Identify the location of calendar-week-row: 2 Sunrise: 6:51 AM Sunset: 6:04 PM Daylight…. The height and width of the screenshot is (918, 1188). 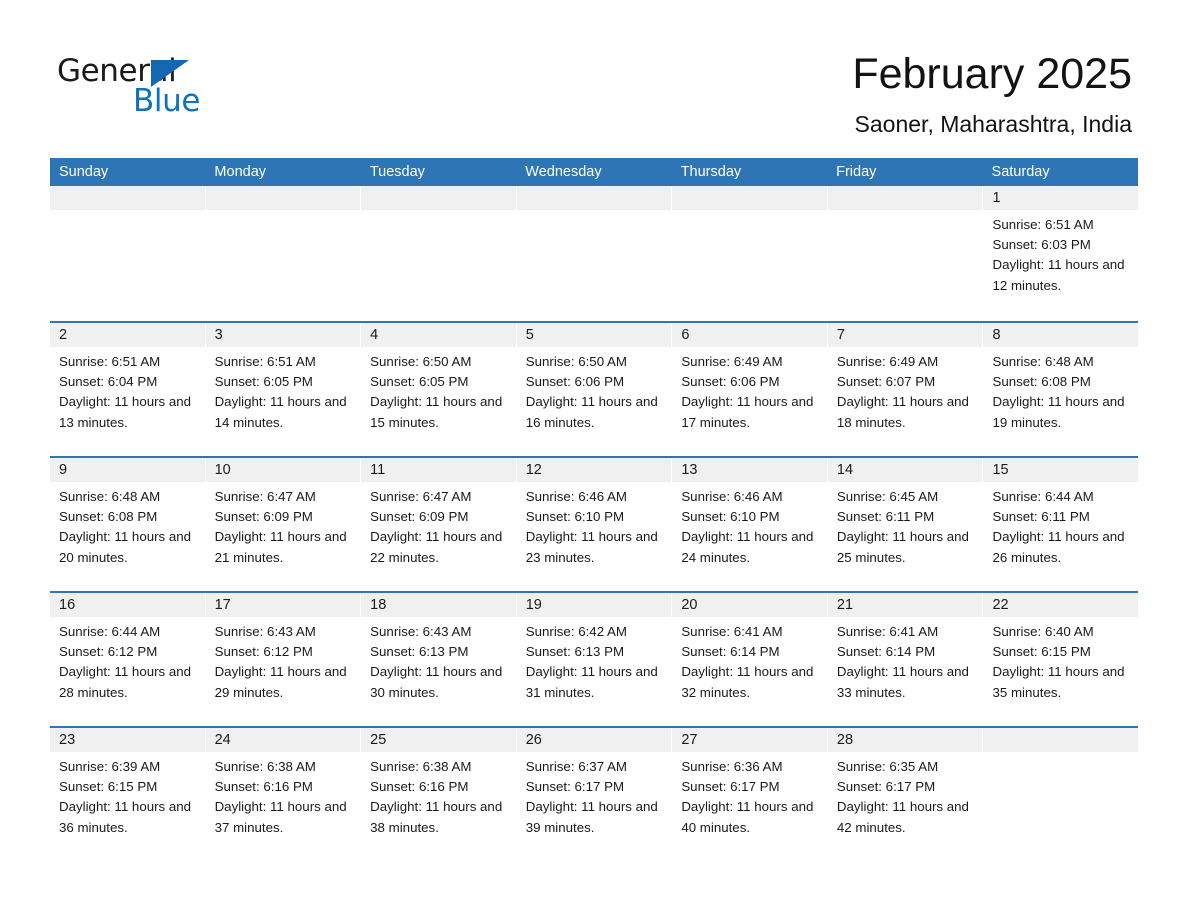
(594, 388).